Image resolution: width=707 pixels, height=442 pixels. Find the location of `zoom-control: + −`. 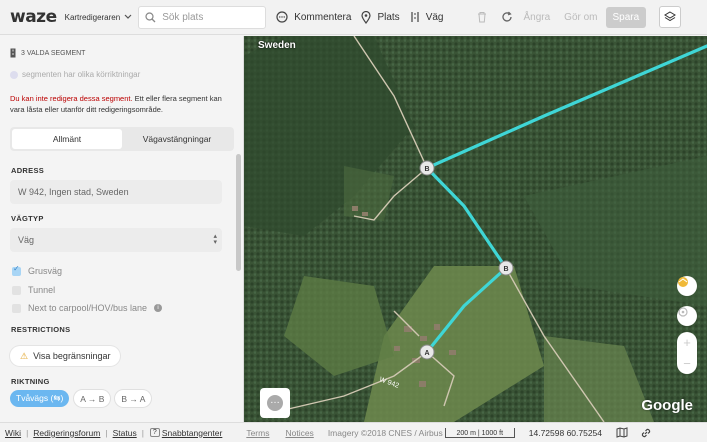

zoom-control: + − is located at coordinates (687, 353).